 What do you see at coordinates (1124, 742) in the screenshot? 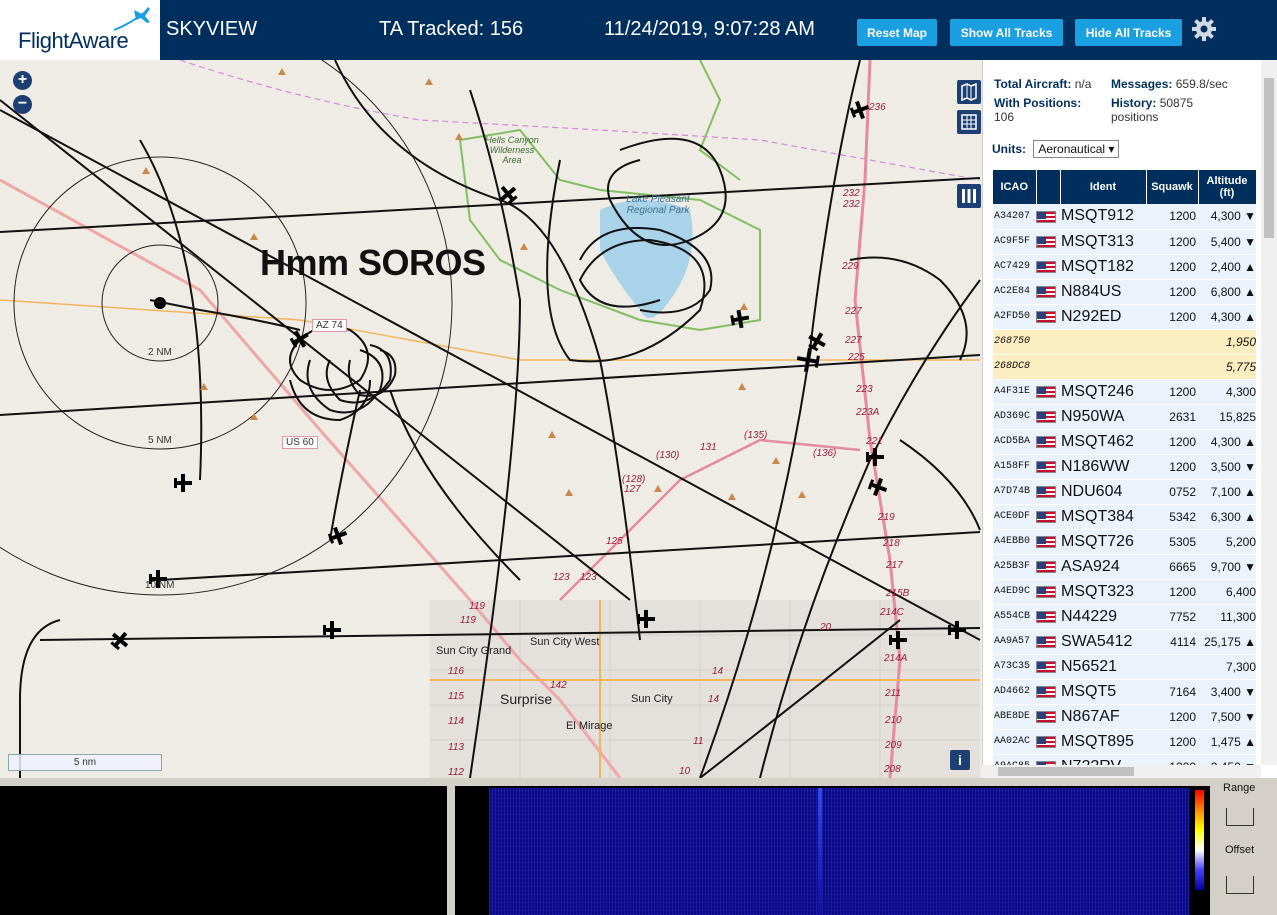
I see `table-row: AA02AC MSQT895 1200 1,475 ▲` at bounding box center [1124, 742].